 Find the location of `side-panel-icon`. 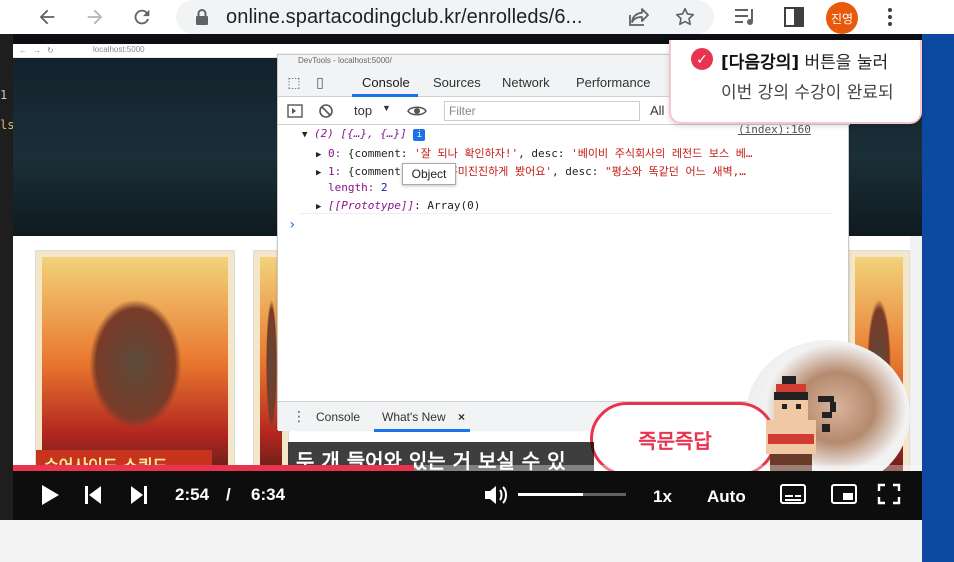

side-panel-icon is located at coordinates (794, 17).